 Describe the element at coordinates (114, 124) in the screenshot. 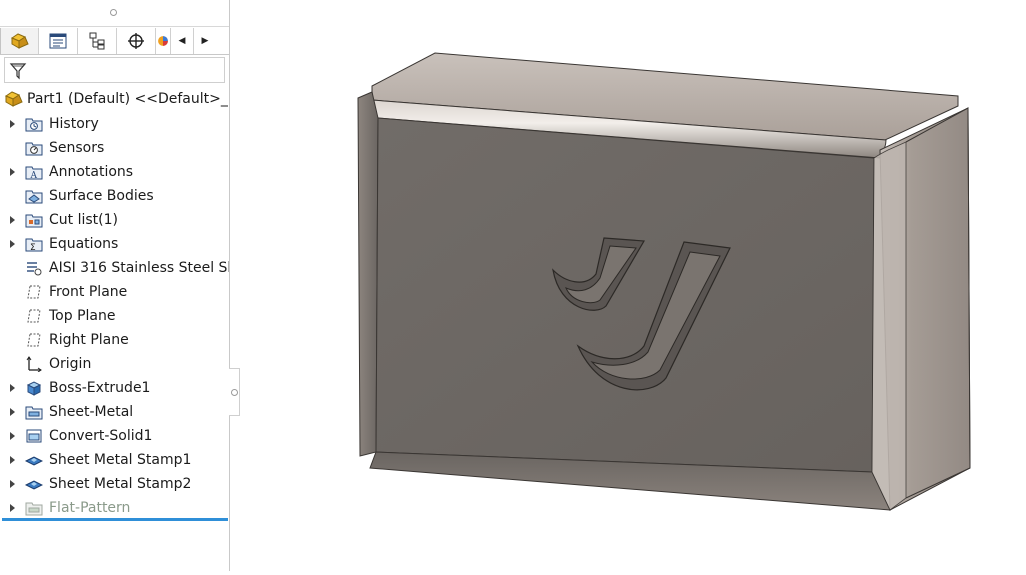

I see `tree-item-history: History` at that location.